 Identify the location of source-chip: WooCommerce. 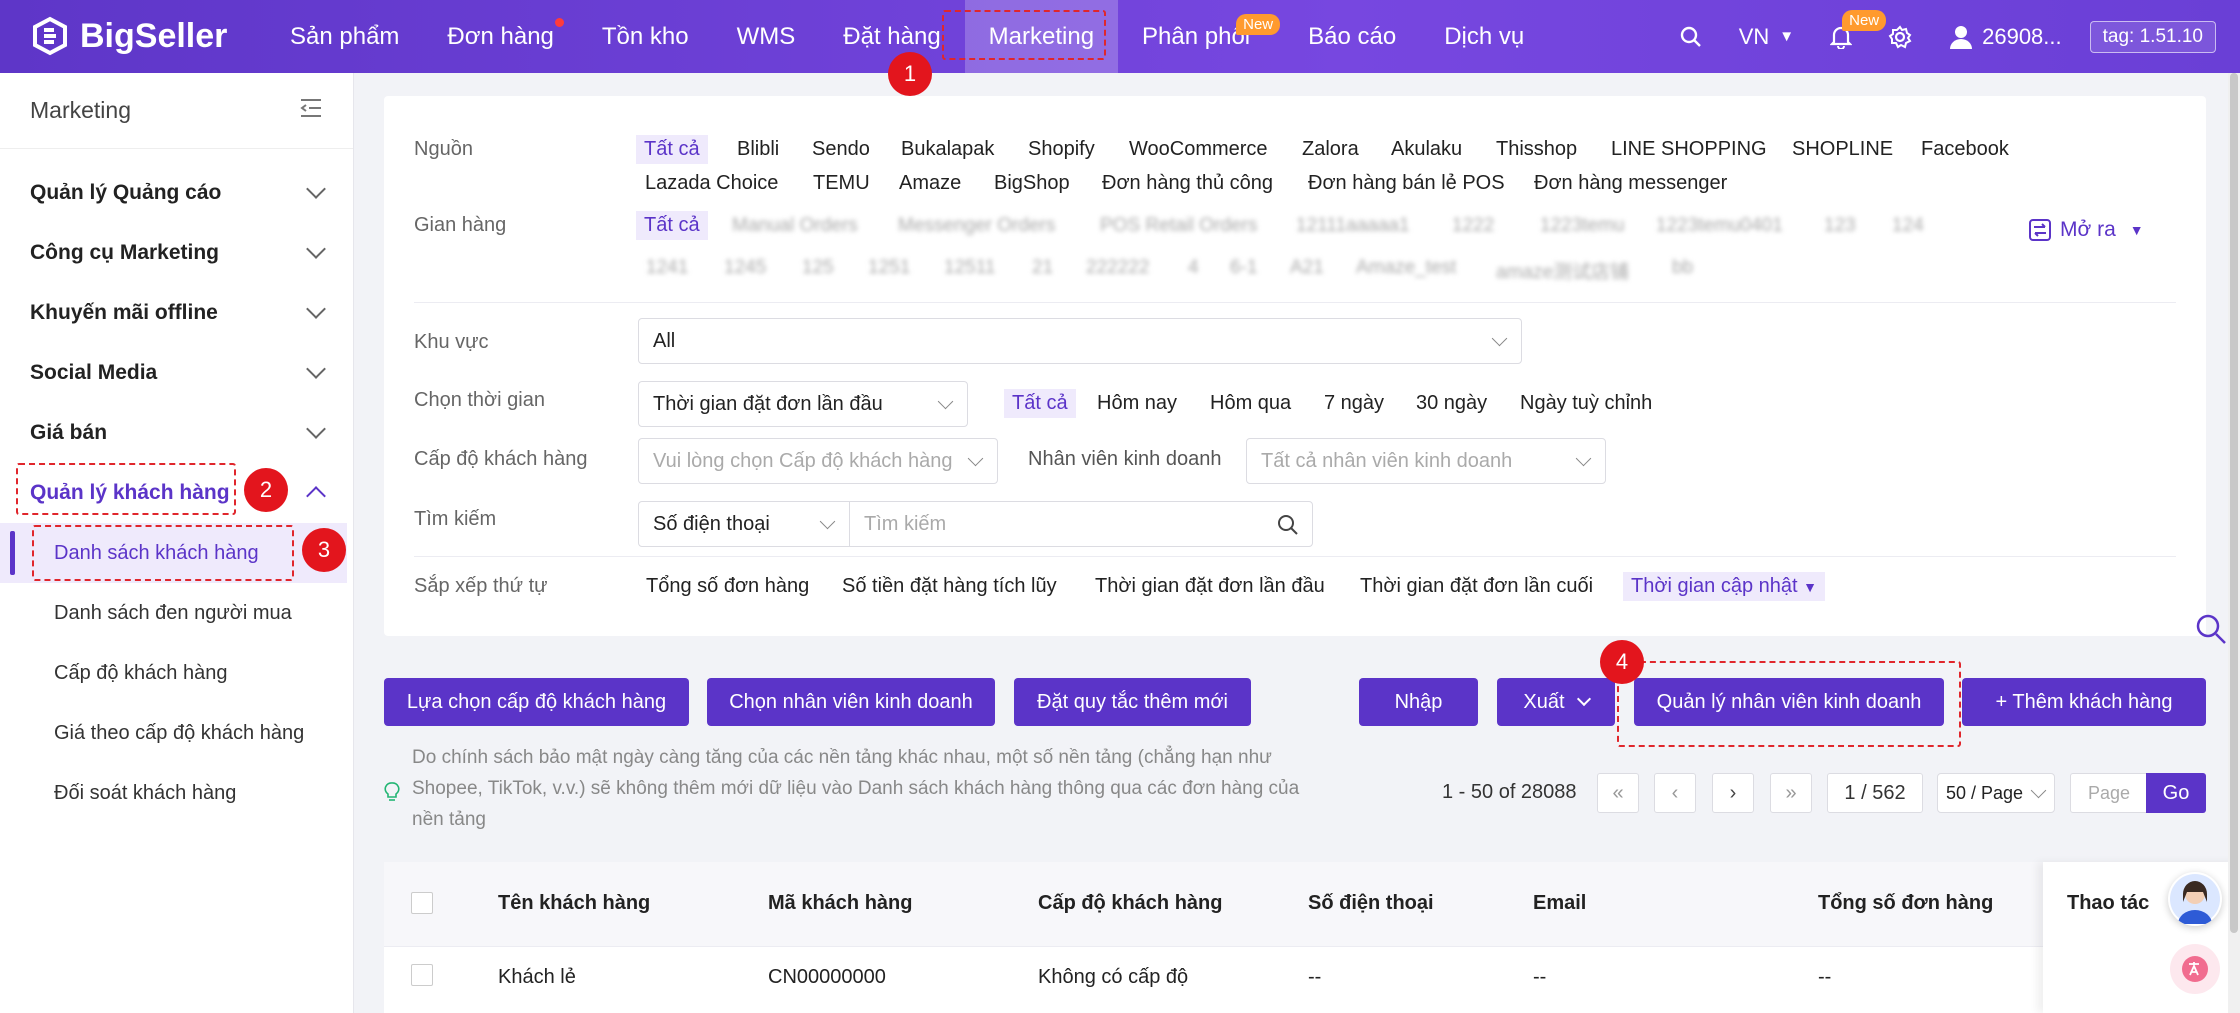
(1198, 149).